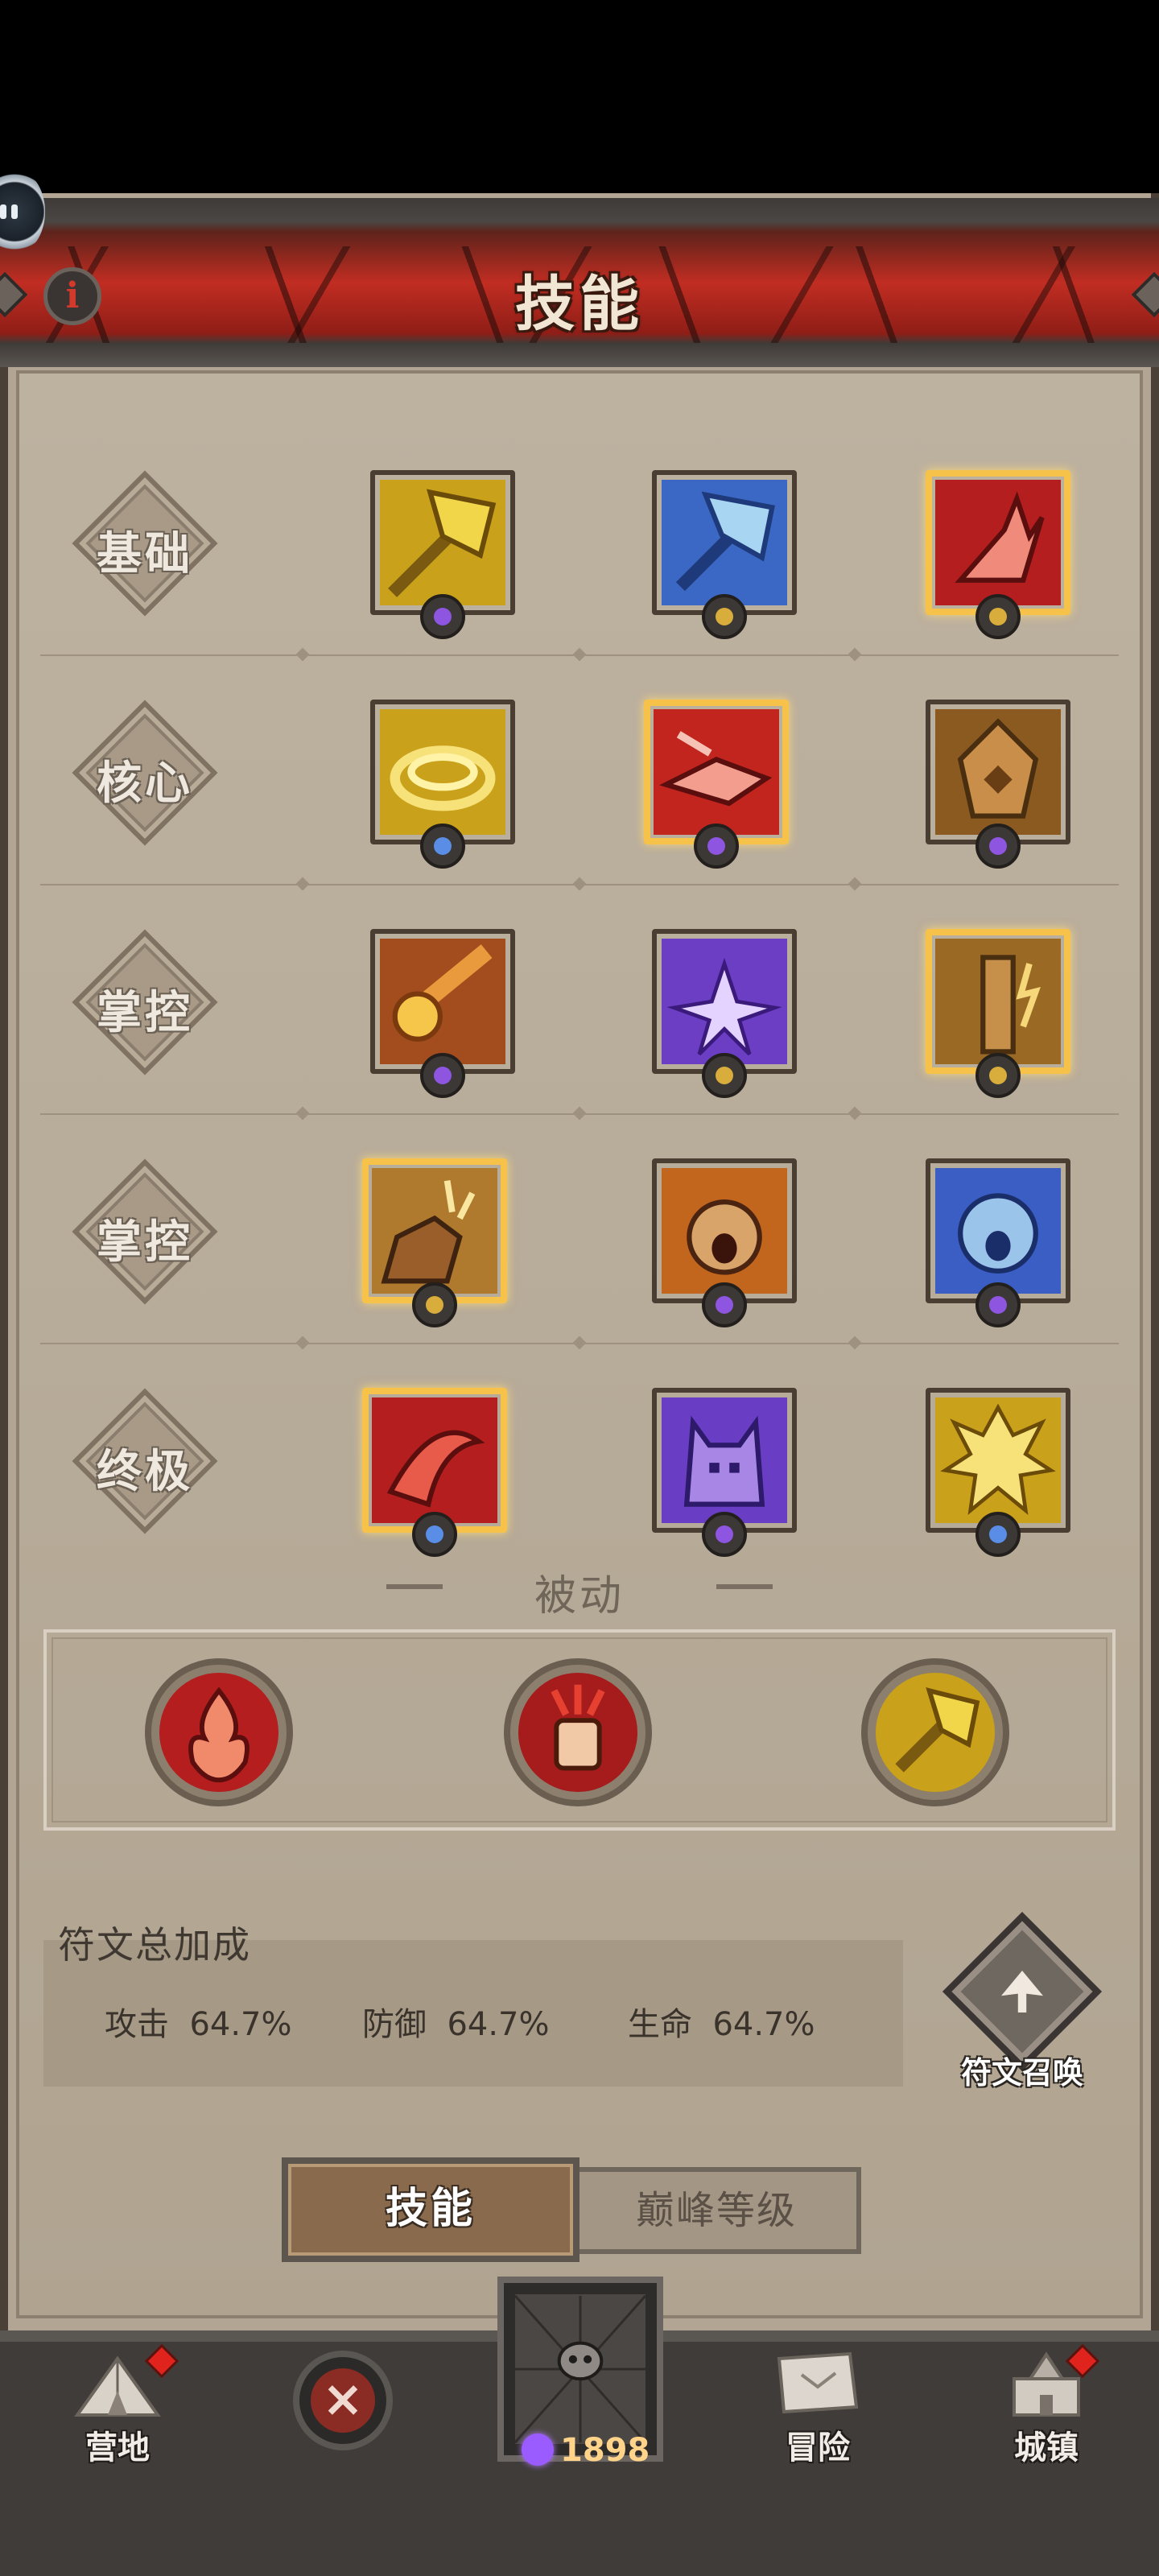 Image resolution: width=1159 pixels, height=2576 pixels. What do you see at coordinates (716, 772) in the screenshot?
I see `blood-slash-icon` at bounding box center [716, 772].